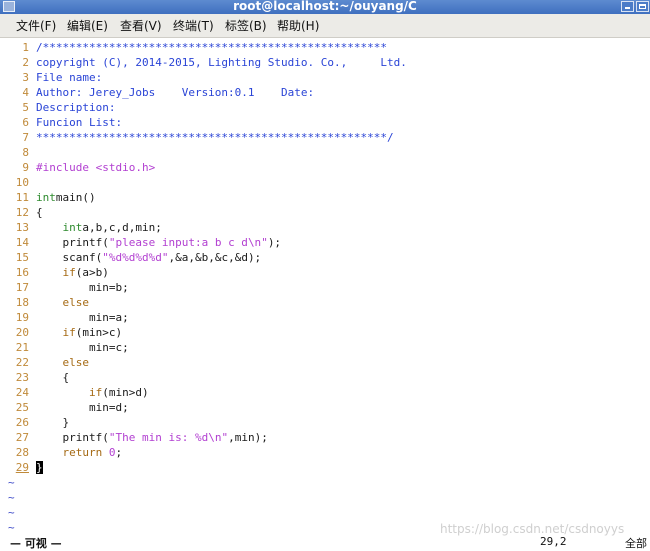  I want to click on menu-tabs: 标签(B), so click(246, 26).